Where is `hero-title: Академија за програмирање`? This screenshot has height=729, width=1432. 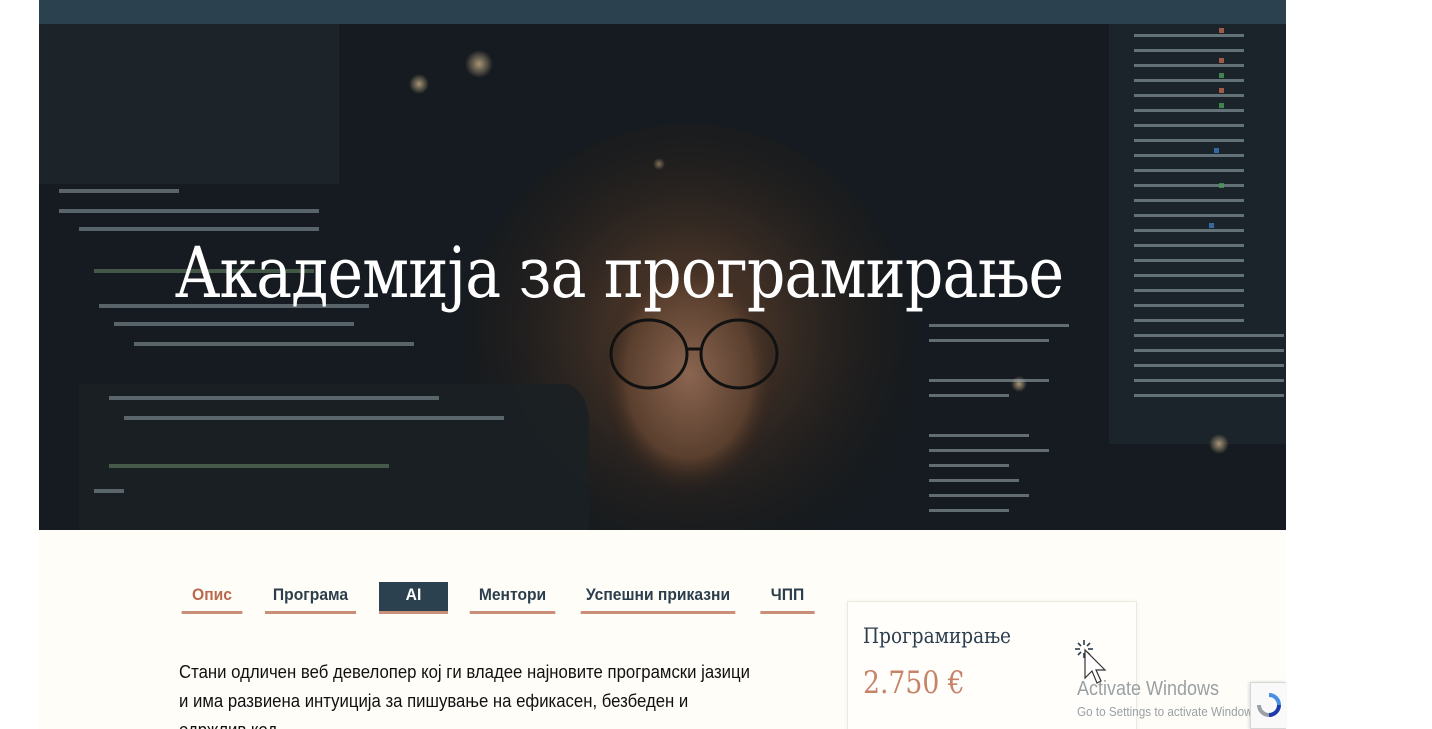
hero-title: Академија за програмирање is located at coordinates (619, 273).